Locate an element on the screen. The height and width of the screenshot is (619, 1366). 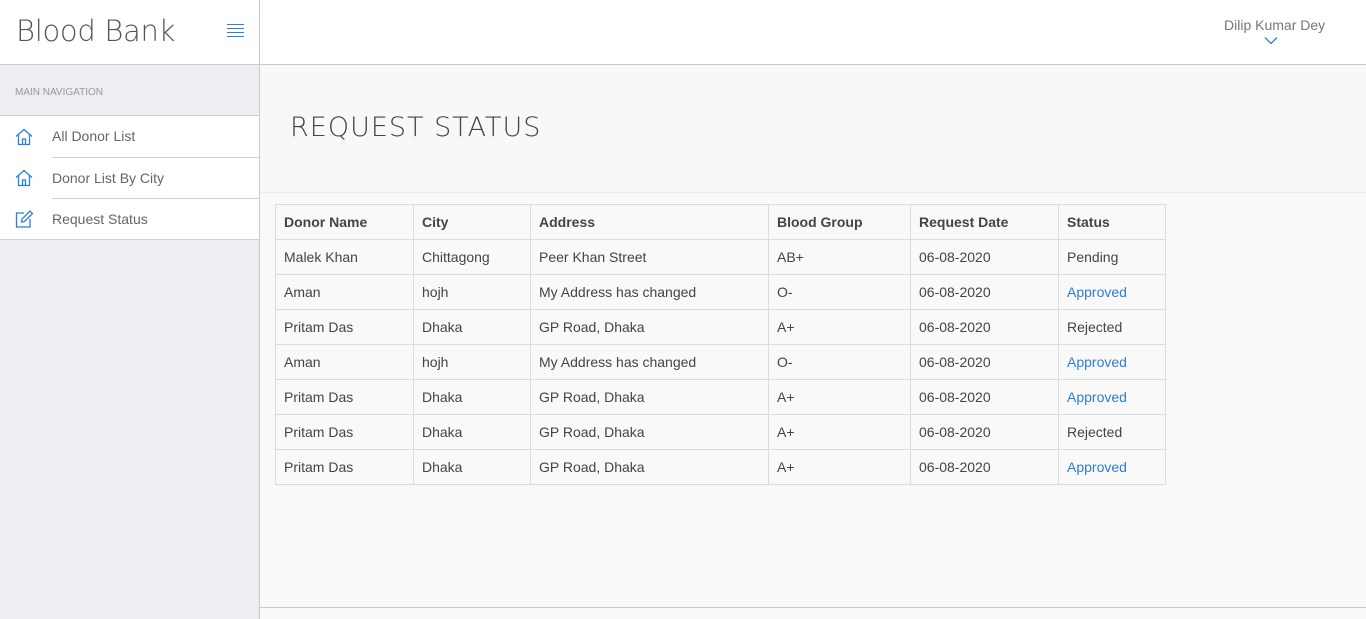
address-cell: Peer Khan Street is located at coordinates (649, 257).